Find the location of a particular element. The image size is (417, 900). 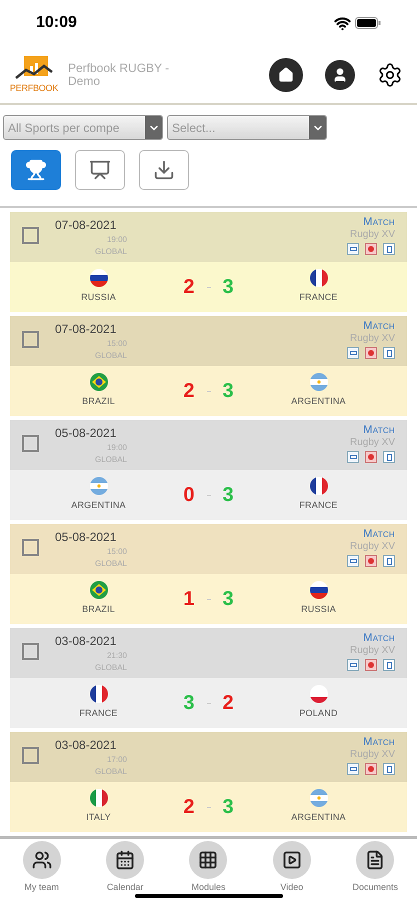

home-score: 0 is located at coordinates (188, 495).